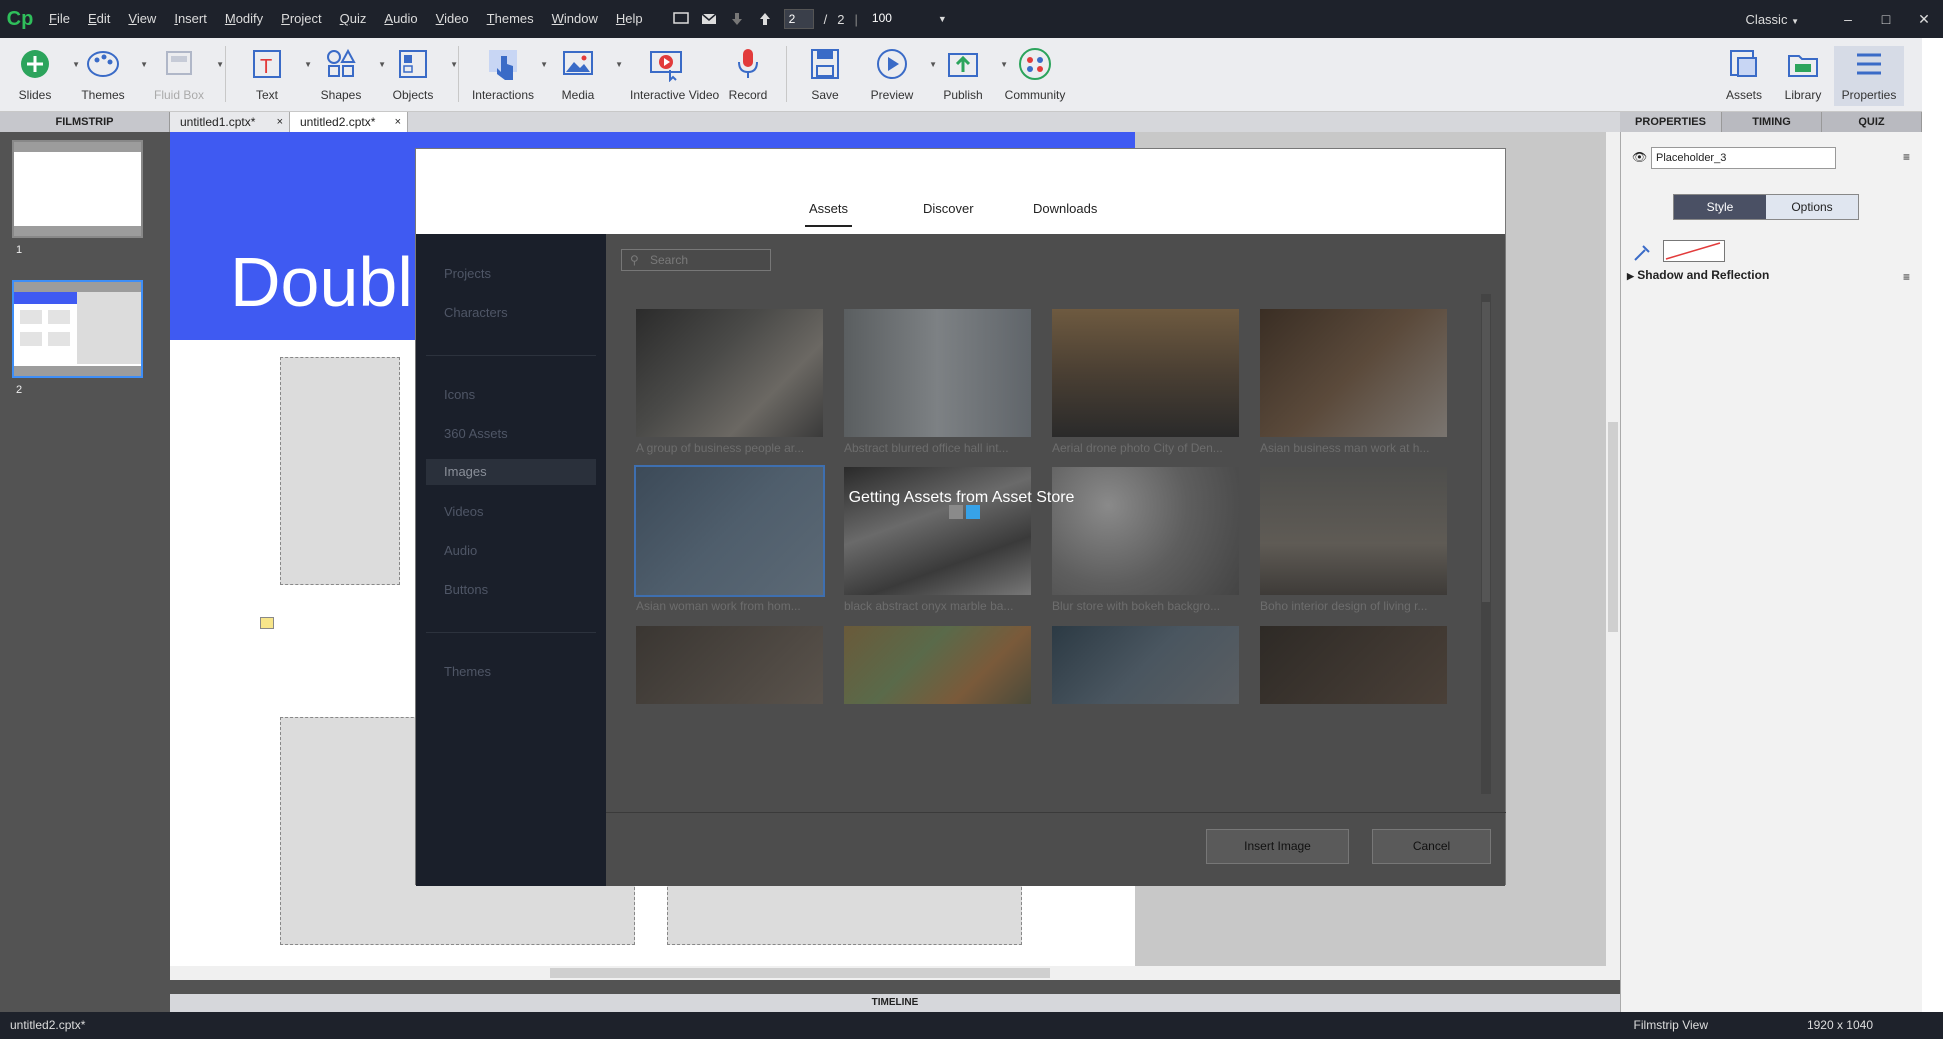 This screenshot has width=1943, height=1039. I want to click on objects-button: ▼ Objects, so click(418, 74).